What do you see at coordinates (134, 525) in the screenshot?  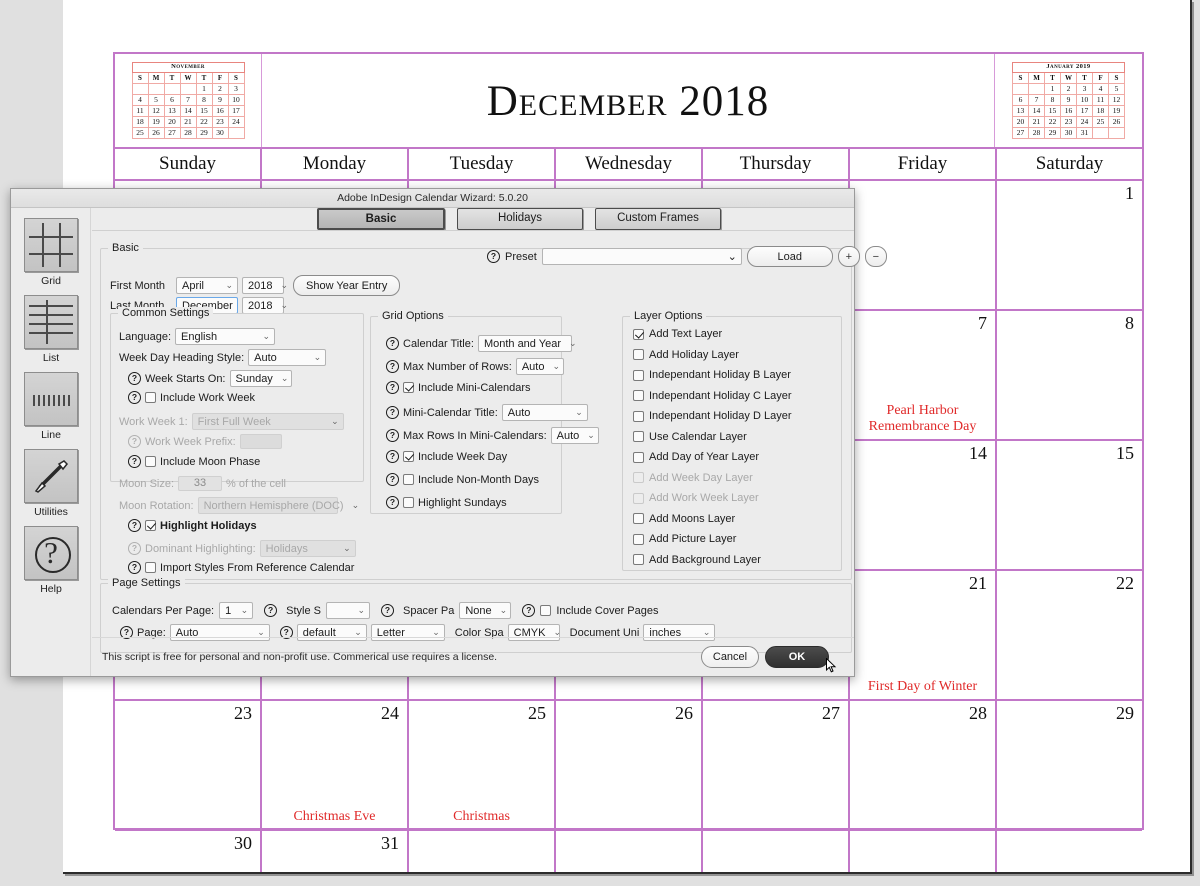 I see `highlight-holidays-help-icon: ?` at bounding box center [134, 525].